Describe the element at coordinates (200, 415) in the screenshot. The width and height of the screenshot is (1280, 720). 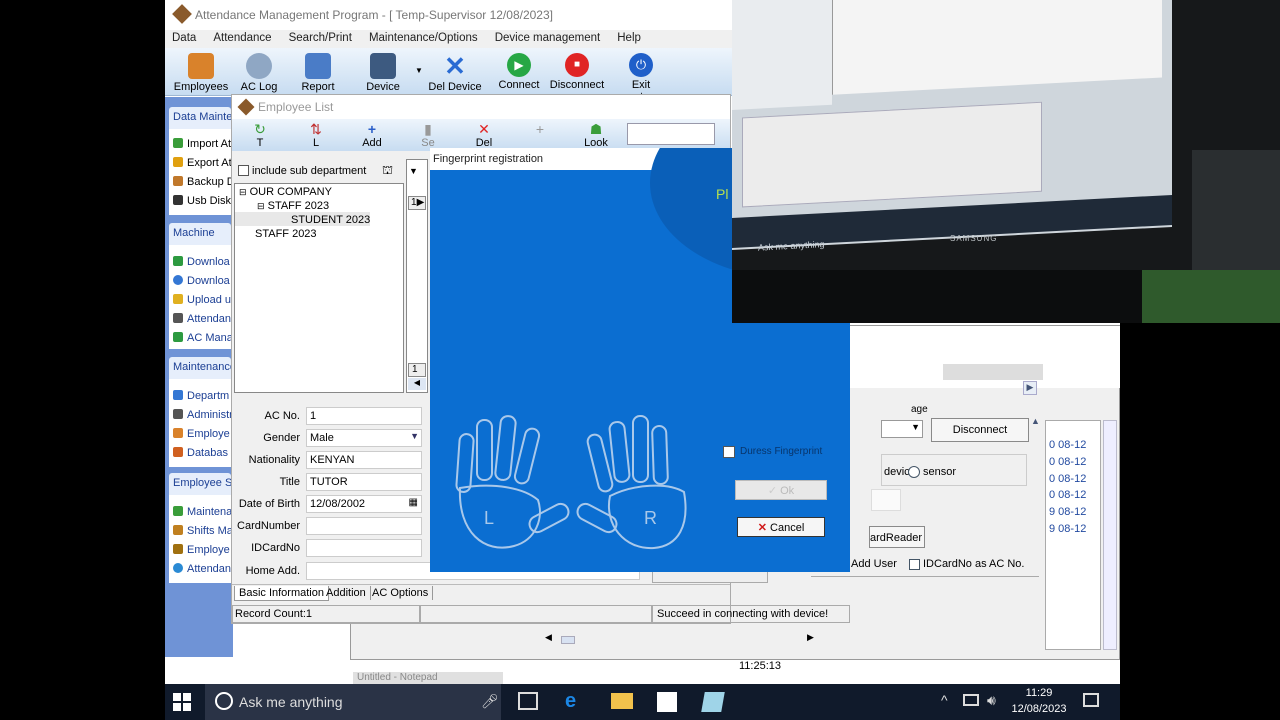
I see `nav-administrator: Administr` at that location.